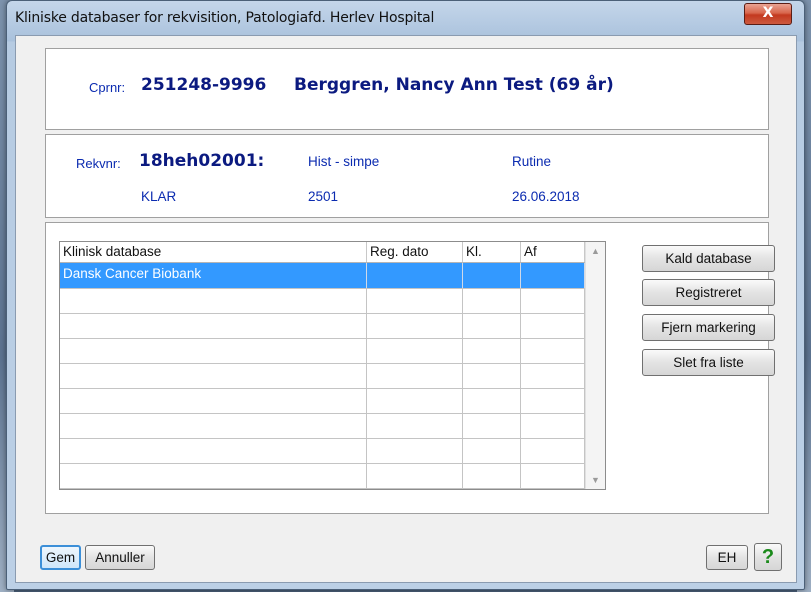 The image size is (811, 592). What do you see at coordinates (107, 87) in the screenshot?
I see `cprnr-label: Cprnr:` at bounding box center [107, 87].